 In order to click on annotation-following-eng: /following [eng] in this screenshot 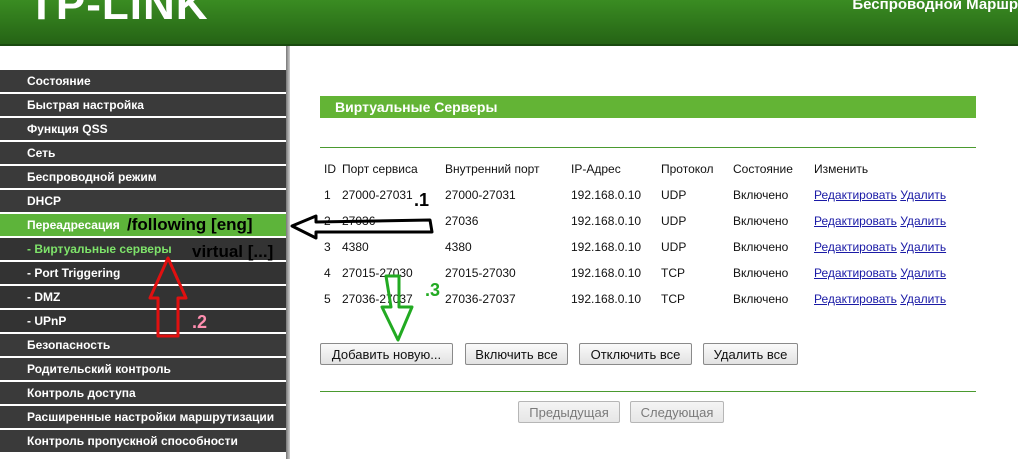, I will do `click(190, 224)`.